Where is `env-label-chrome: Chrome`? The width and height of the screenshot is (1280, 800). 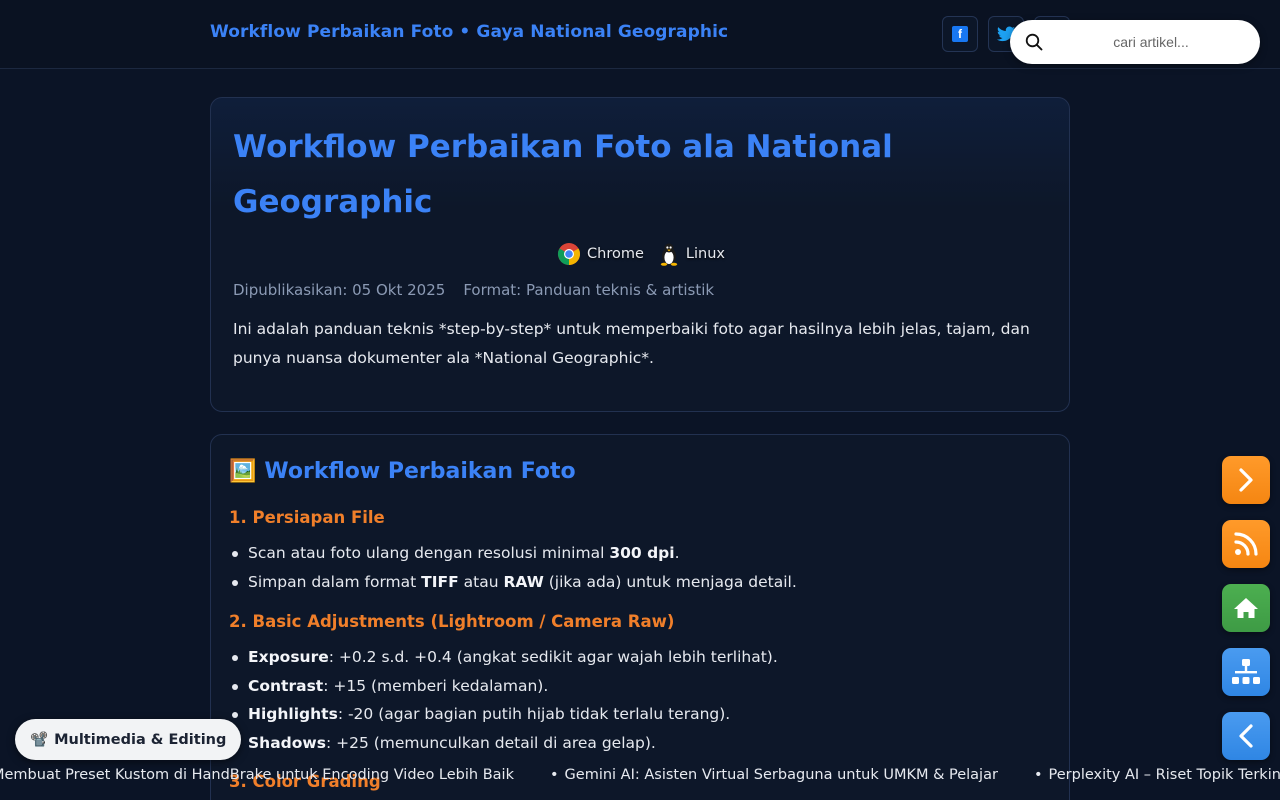
env-label-chrome: Chrome is located at coordinates (615, 254).